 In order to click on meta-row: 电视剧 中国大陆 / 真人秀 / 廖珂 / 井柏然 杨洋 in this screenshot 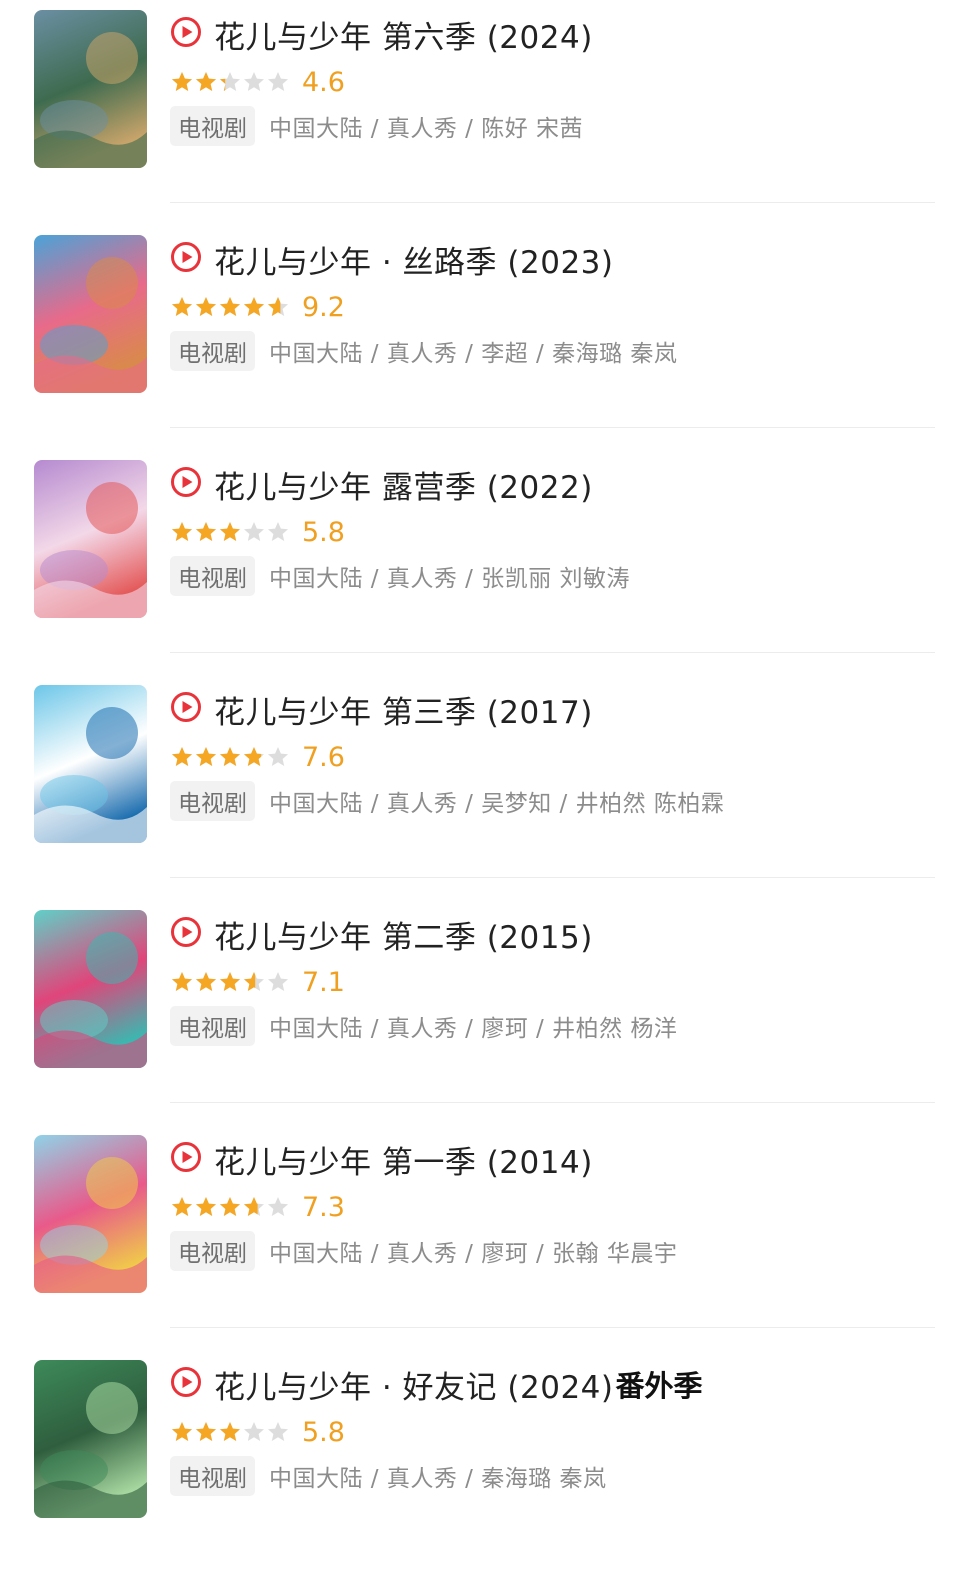, I will do `click(424, 1026)`.